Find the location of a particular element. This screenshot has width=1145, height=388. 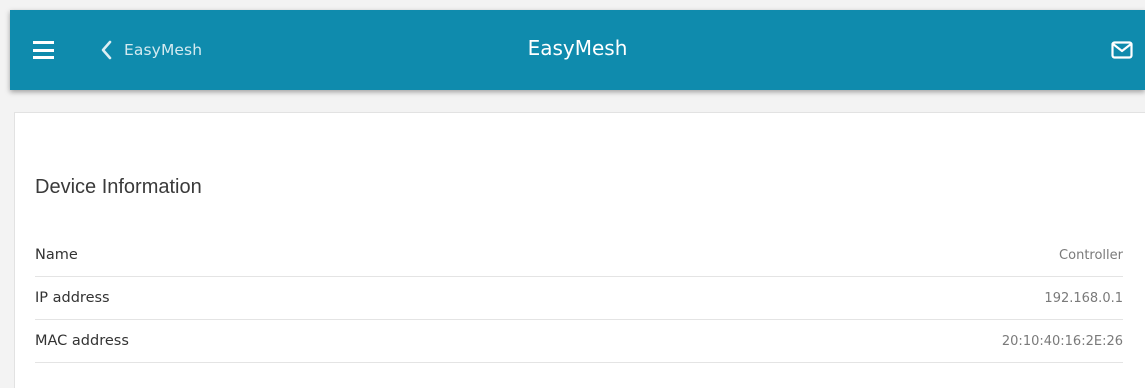

mail-icon is located at coordinates (1122, 50).